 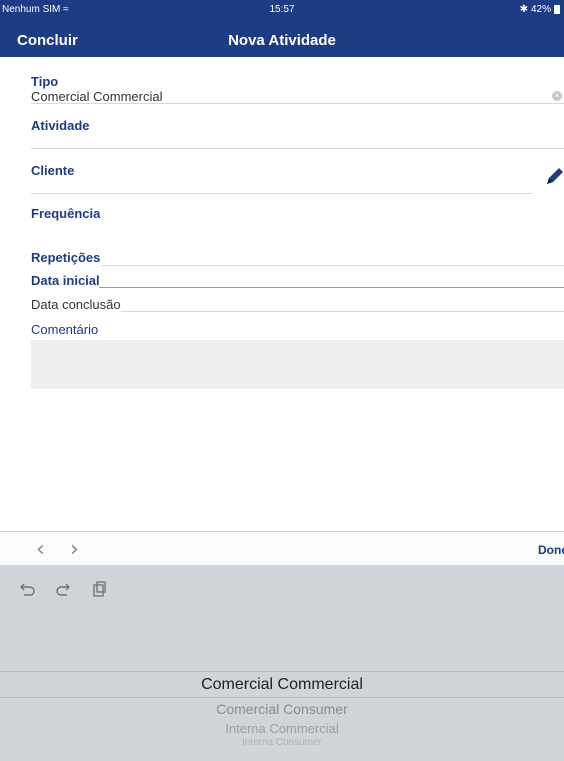 I want to click on clear-icon: ×, so click(x=557, y=96).